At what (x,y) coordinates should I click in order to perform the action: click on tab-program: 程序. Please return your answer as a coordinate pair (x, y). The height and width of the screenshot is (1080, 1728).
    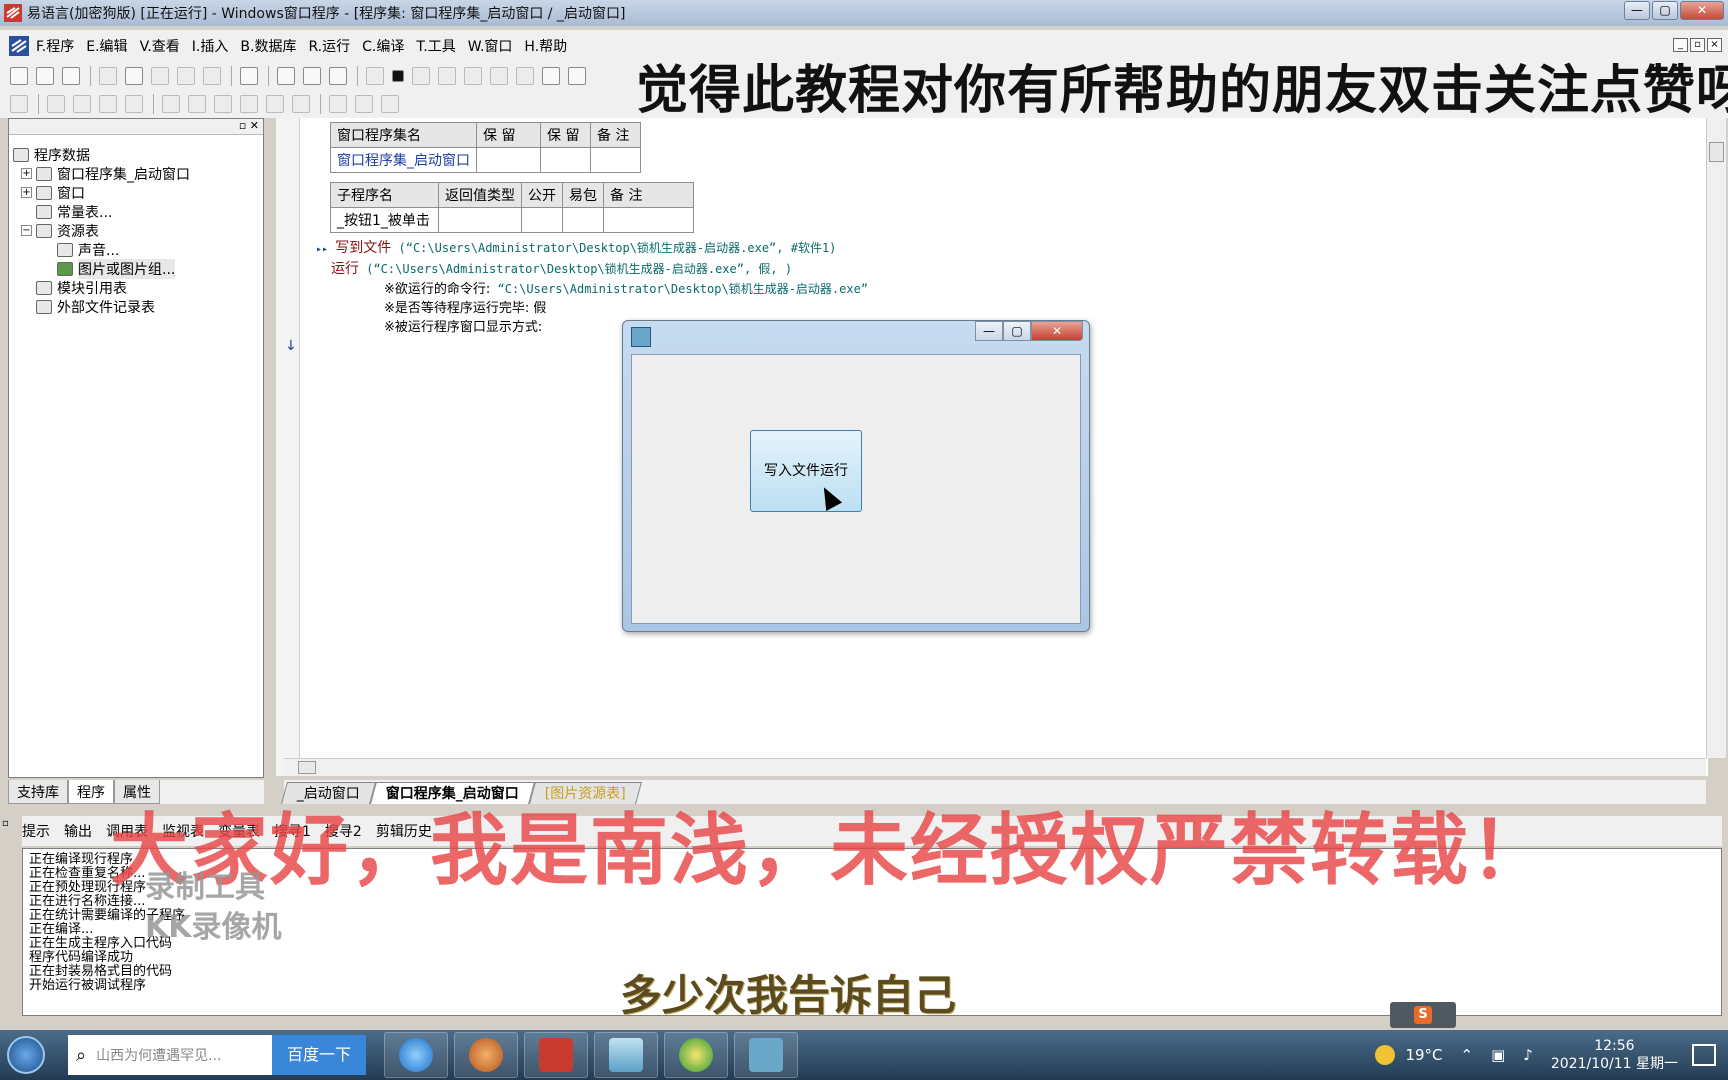
    Looking at the image, I should click on (91, 792).